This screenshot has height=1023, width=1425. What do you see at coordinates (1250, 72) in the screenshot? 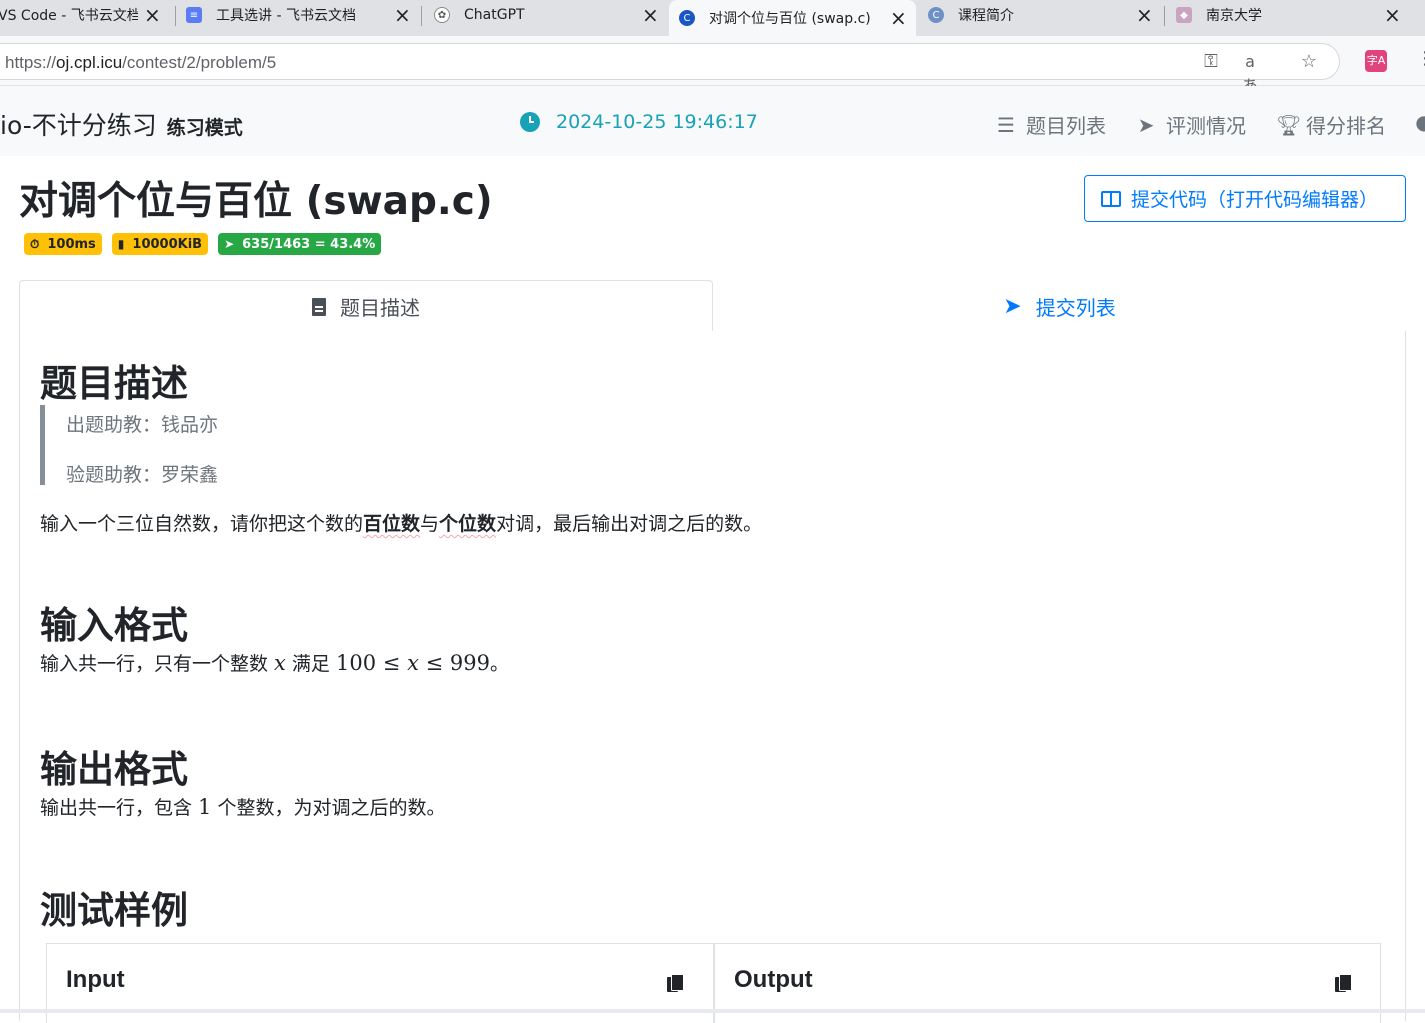
I see `translate-icon: aあ` at bounding box center [1250, 72].